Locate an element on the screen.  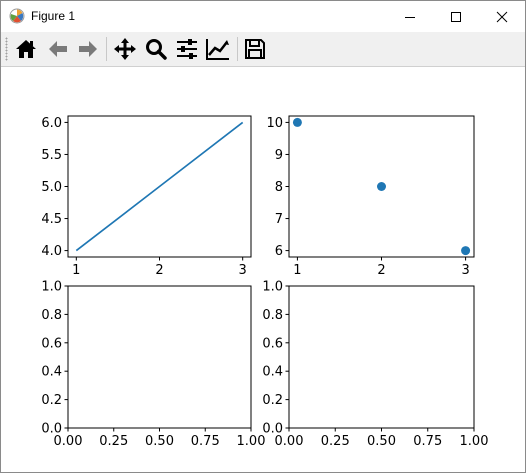
save-button is located at coordinates (255, 49).